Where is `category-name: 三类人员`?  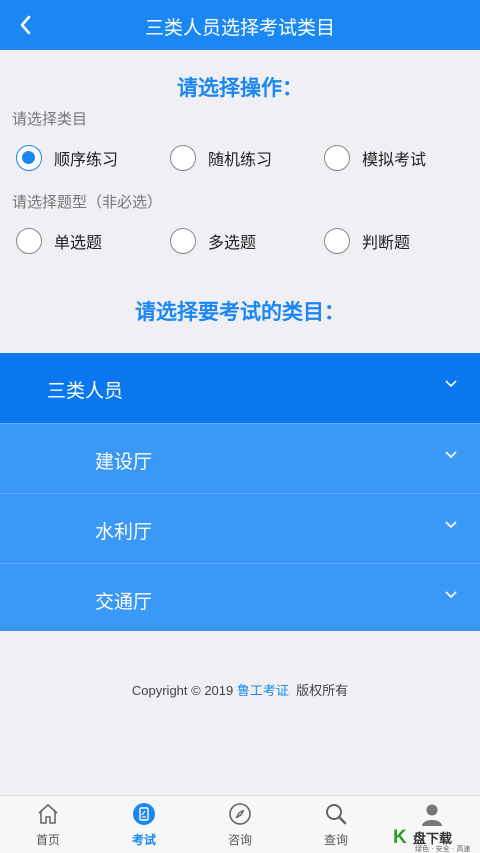
category-name: 三类人员 is located at coordinates (85, 391).